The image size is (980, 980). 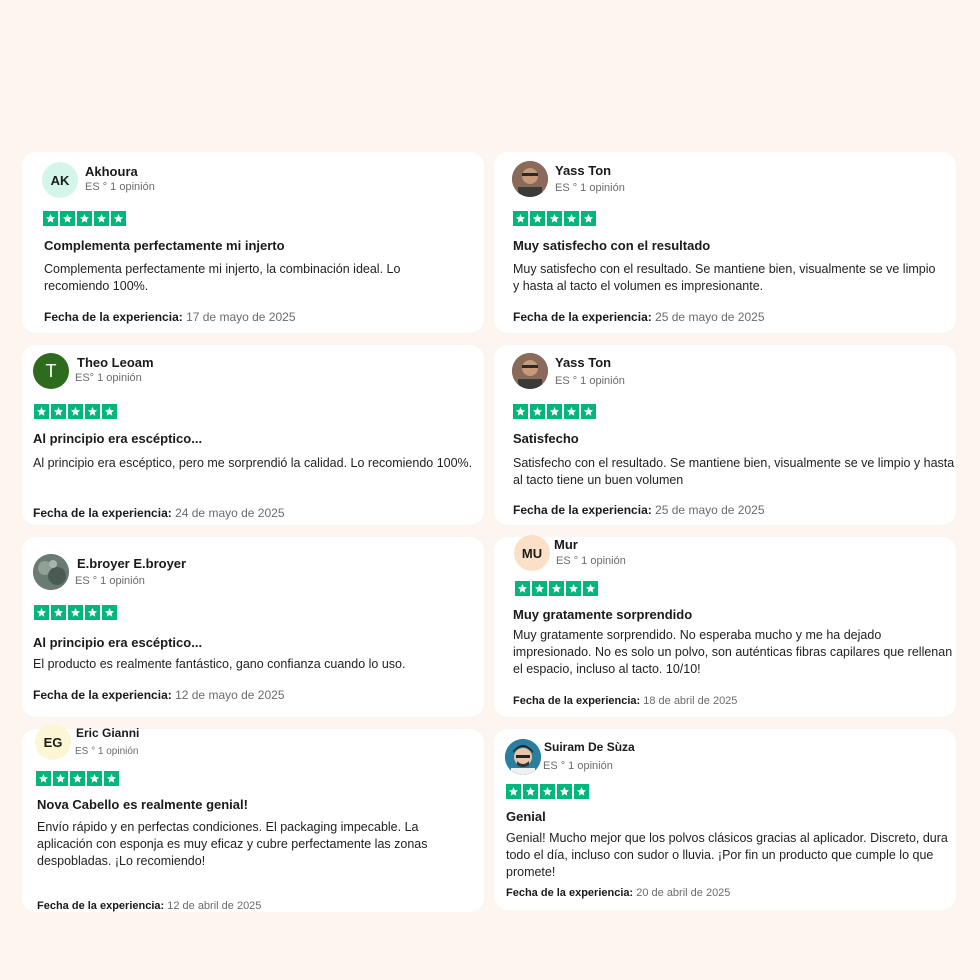 What do you see at coordinates (589, 747) in the screenshot?
I see `reviewer-name: Suiram De Sùza` at bounding box center [589, 747].